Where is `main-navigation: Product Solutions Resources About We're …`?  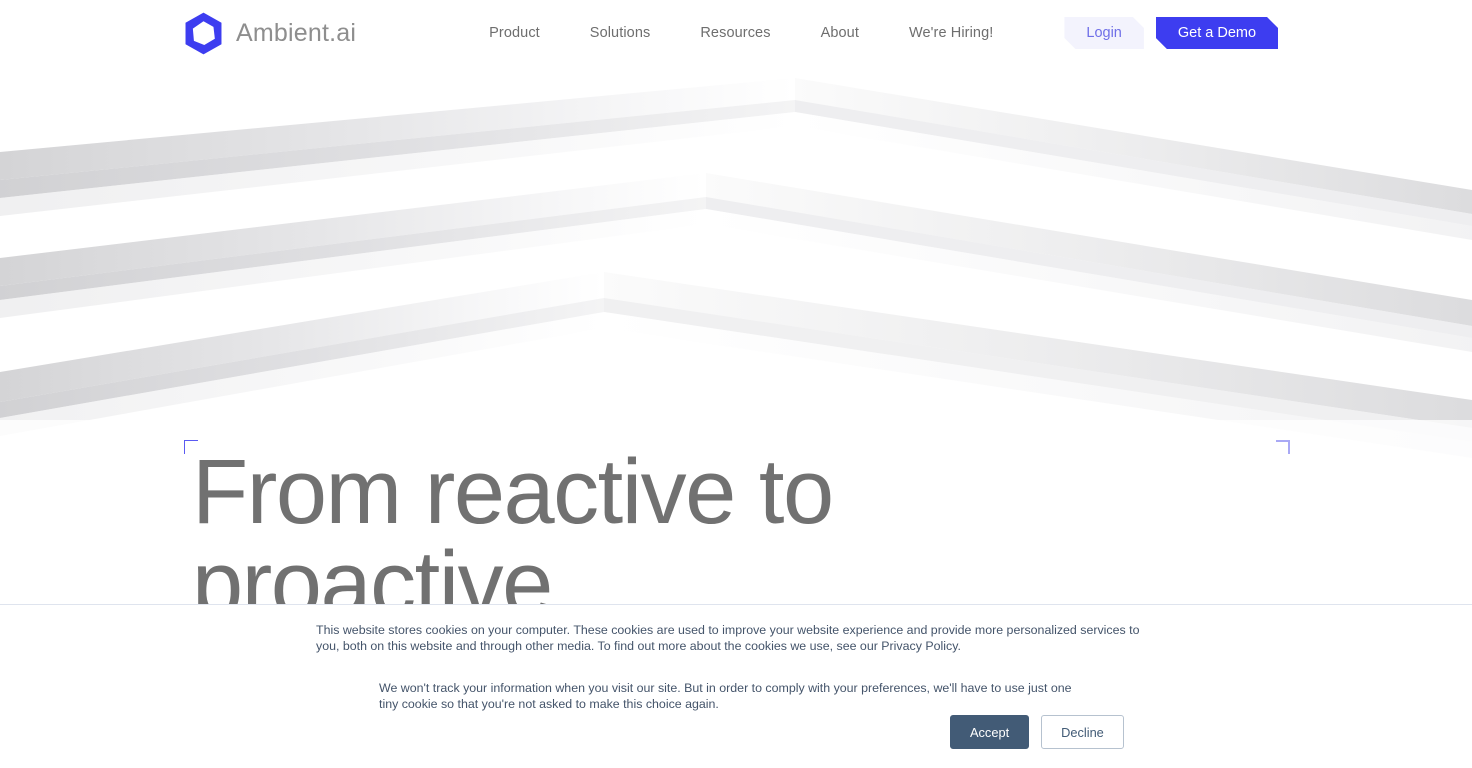
main-navigation: Product Solutions Resources About We're … is located at coordinates (741, 33).